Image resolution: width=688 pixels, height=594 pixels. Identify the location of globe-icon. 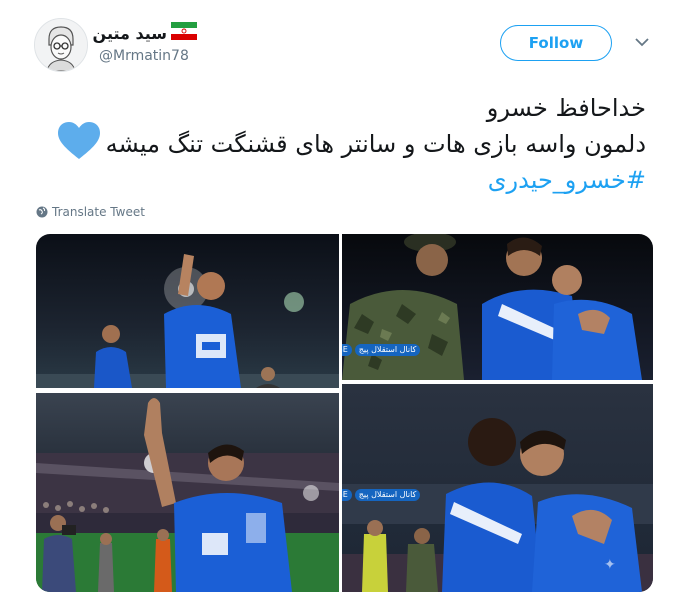
(42, 212).